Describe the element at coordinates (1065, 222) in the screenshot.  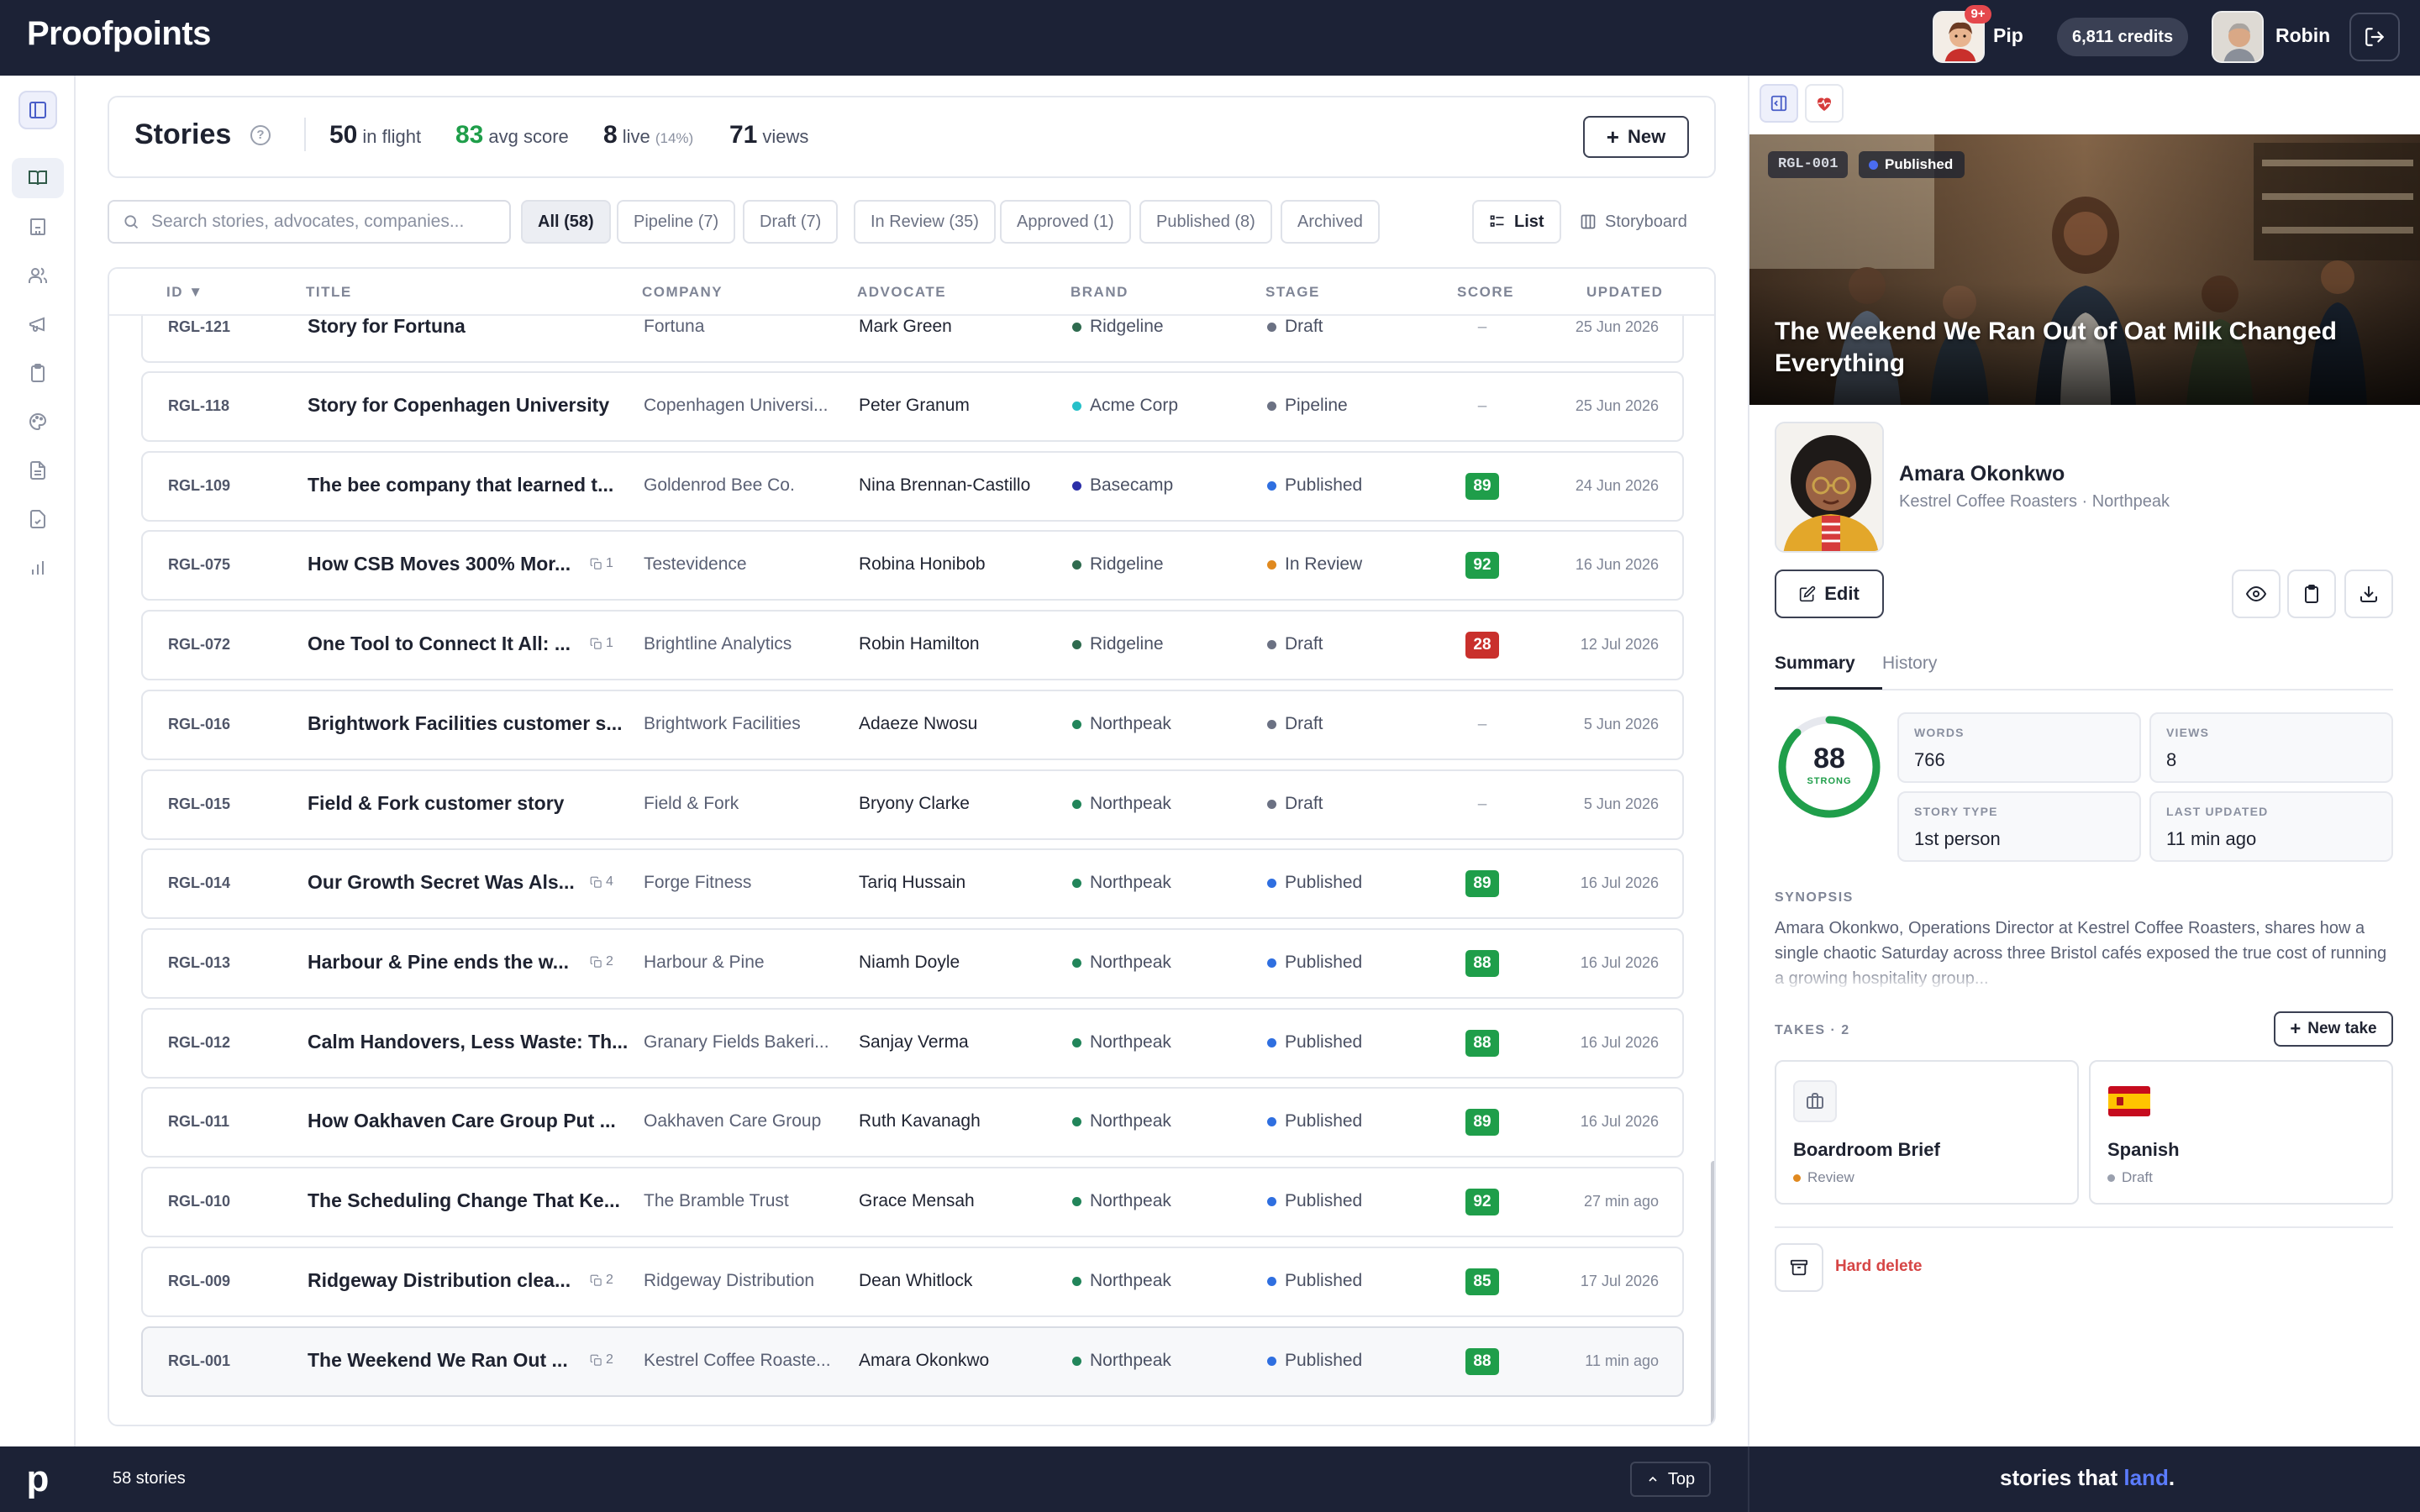
I see `filter-chip: Approved (1)` at that location.